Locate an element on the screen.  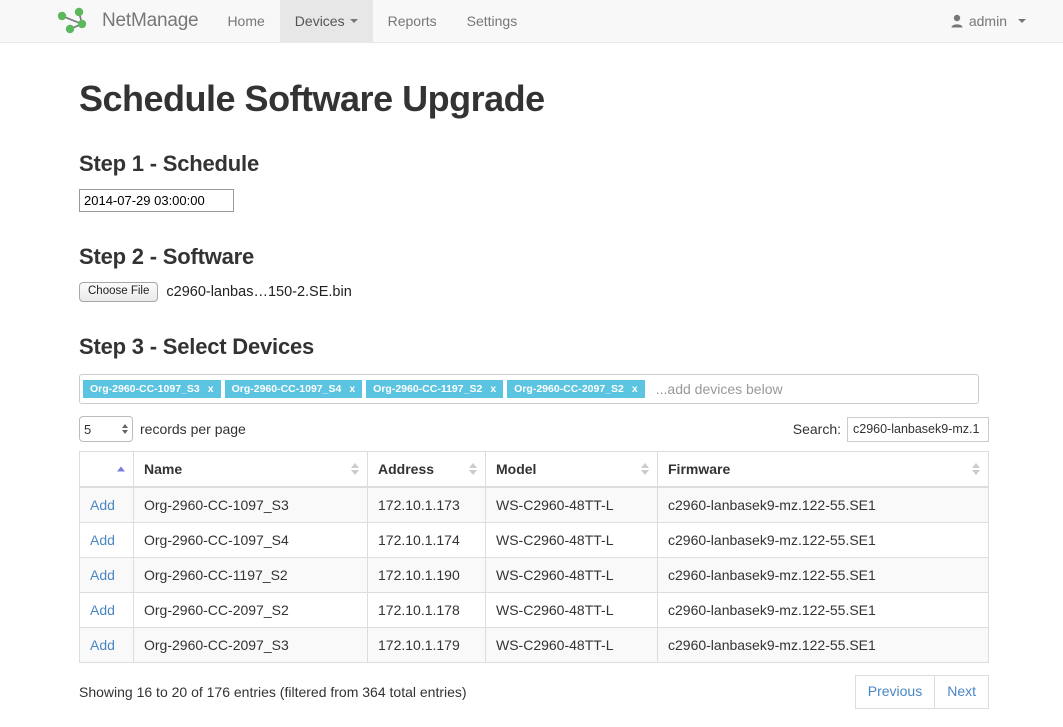
device-tag: Org-2960-CC-2097_S2 x is located at coordinates (576, 389).